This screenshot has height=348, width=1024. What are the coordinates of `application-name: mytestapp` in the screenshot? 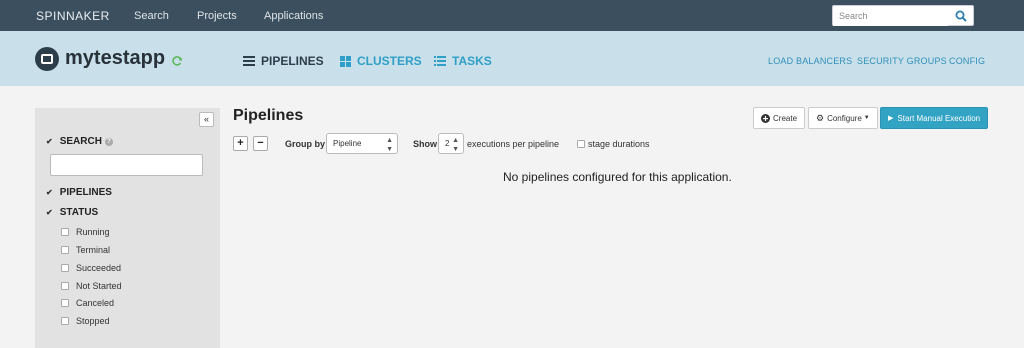 It's located at (115, 58).